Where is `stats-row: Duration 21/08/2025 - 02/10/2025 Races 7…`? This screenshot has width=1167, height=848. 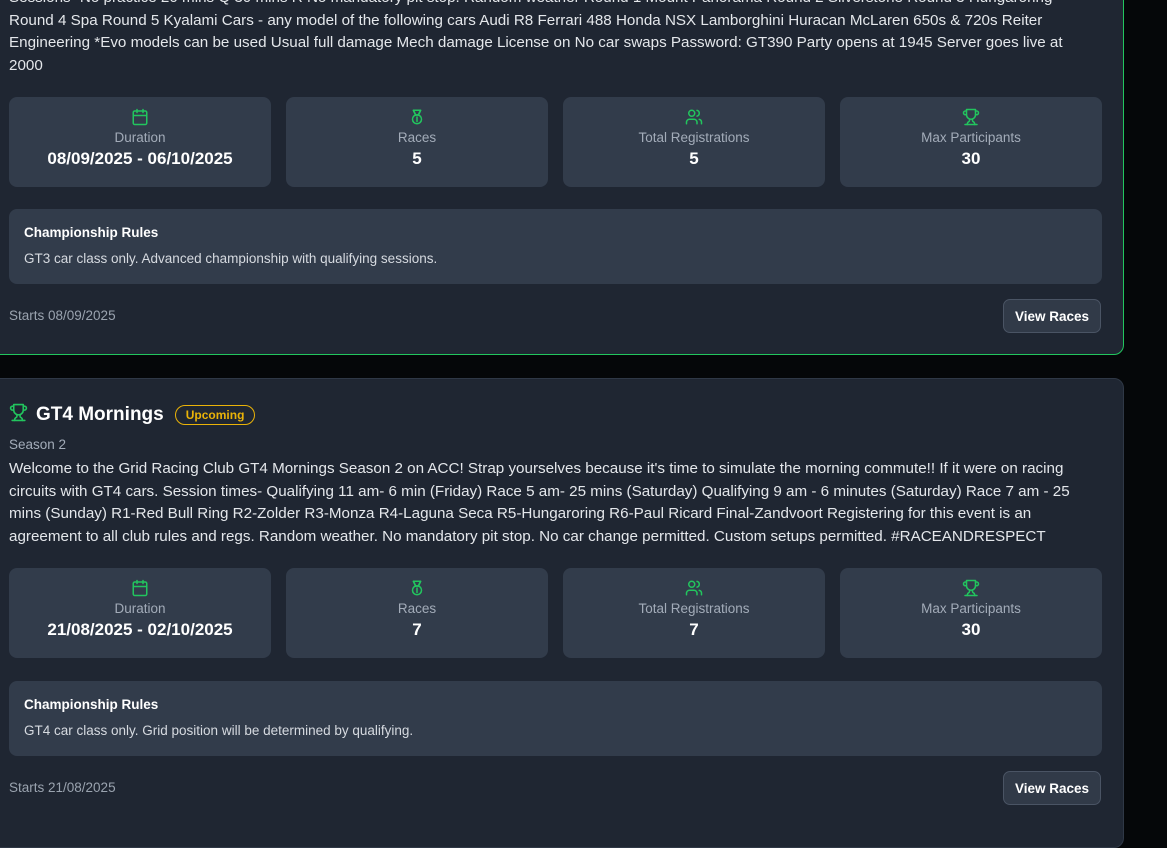
stats-row: Duration 21/08/2025 - 02/10/2025 Races 7… is located at coordinates (555, 613).